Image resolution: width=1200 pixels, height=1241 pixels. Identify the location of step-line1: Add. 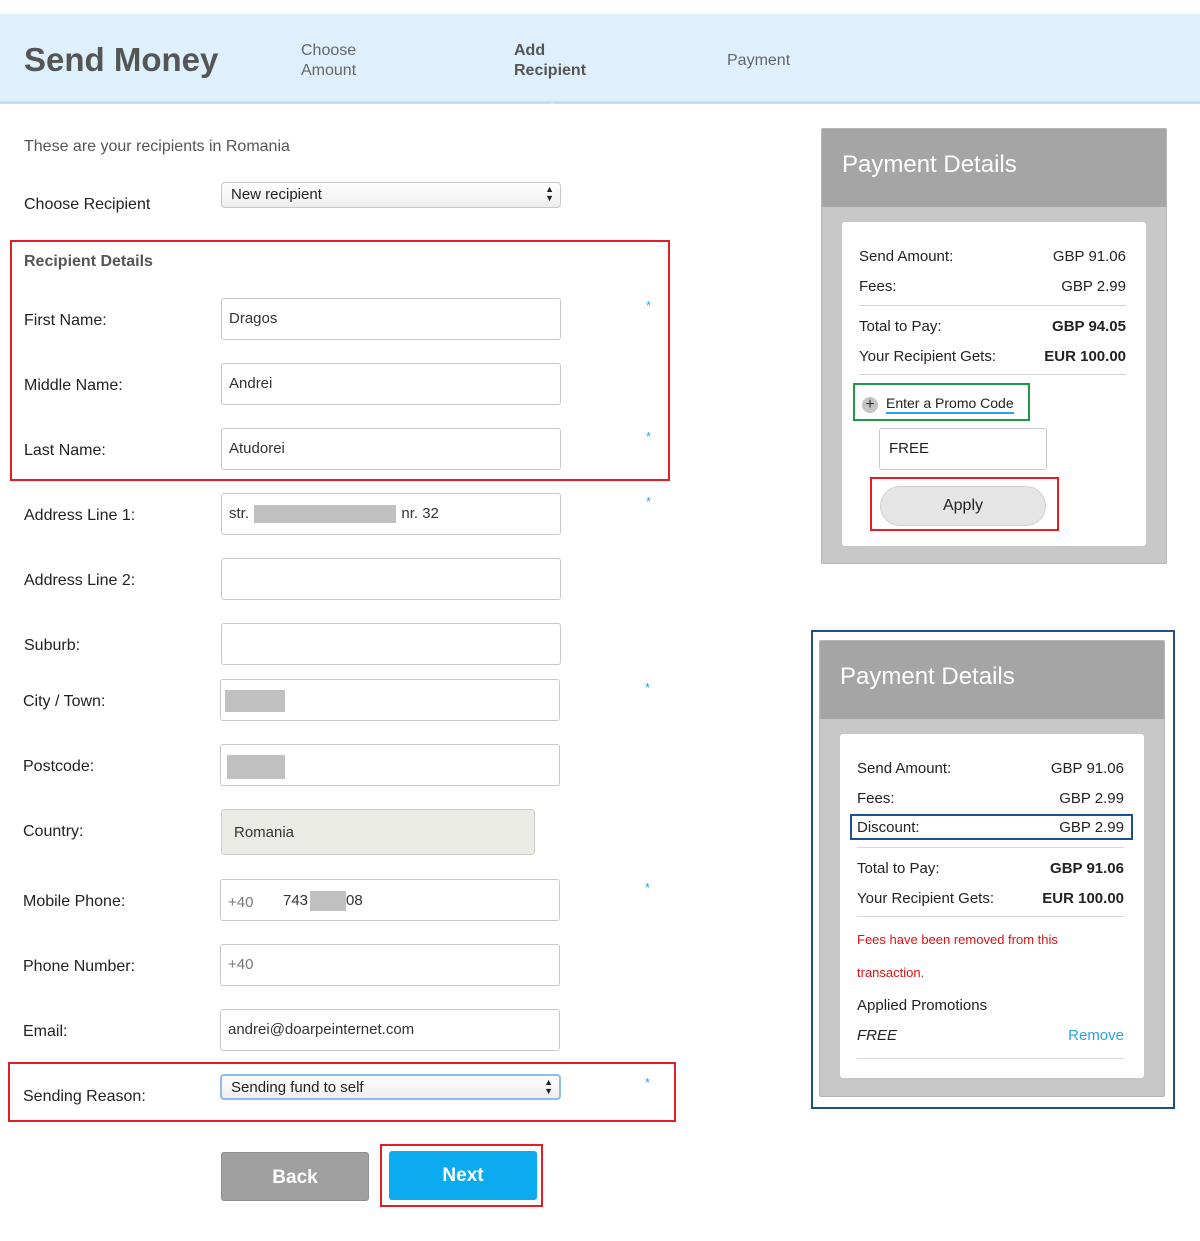
(530, 50).